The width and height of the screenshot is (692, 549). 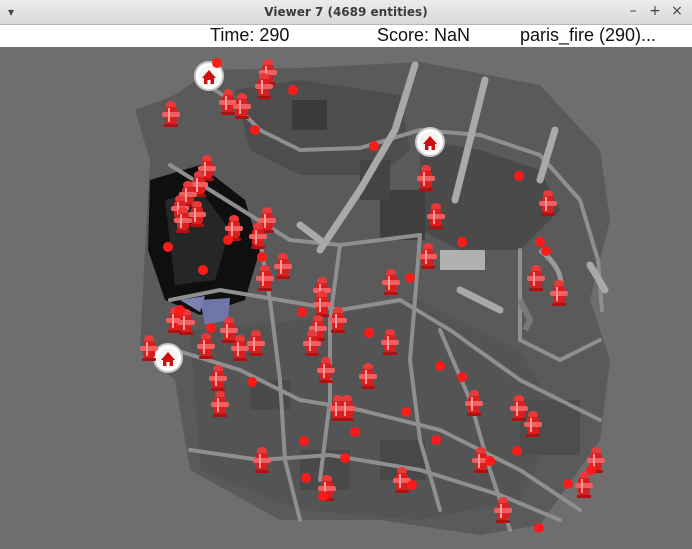 I want to click on title-bar: ▾ Viewer 7 (4689 entities) – + ×, so click(x=346, y=12).